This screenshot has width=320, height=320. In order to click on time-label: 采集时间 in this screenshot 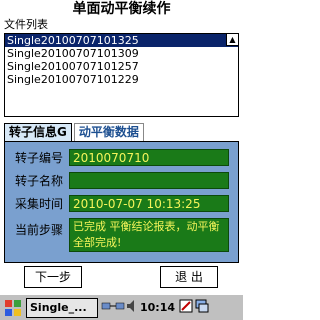, I will do `click(39, 204)`.